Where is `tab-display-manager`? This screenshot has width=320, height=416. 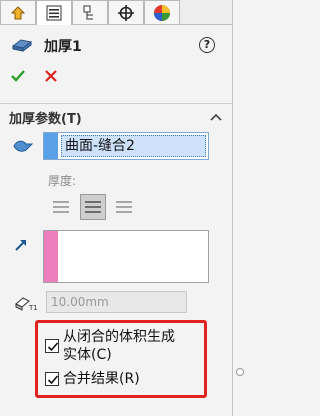
tab-display-manager is located at coordinates (162, 12).